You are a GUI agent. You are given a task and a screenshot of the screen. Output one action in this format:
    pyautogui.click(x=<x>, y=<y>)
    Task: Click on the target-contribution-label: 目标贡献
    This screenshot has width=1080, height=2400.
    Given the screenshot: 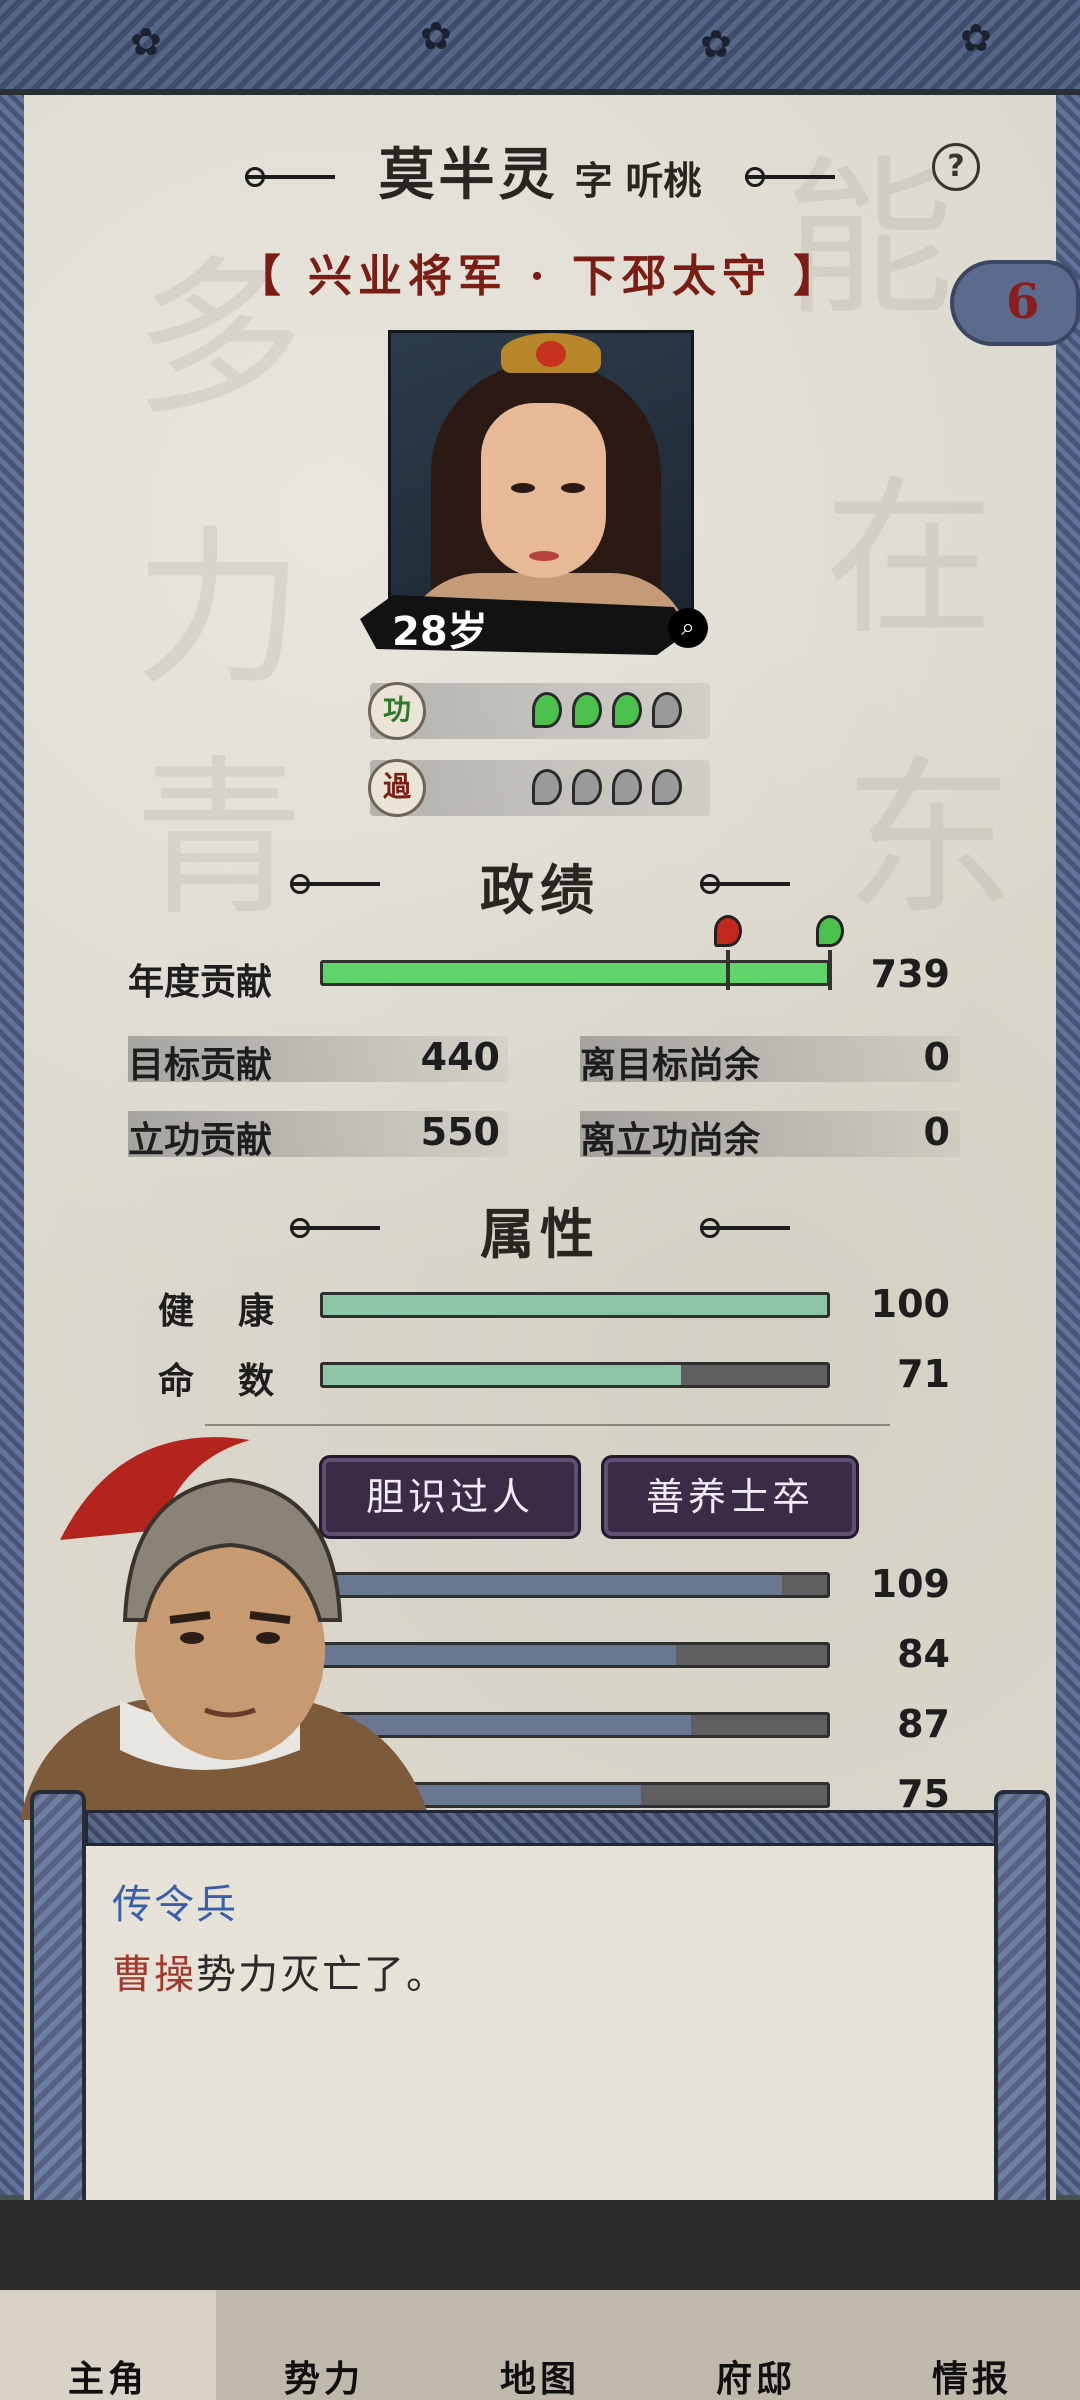 What is the action you would take?
    pyautogui.click(x=200, y=1065)
    